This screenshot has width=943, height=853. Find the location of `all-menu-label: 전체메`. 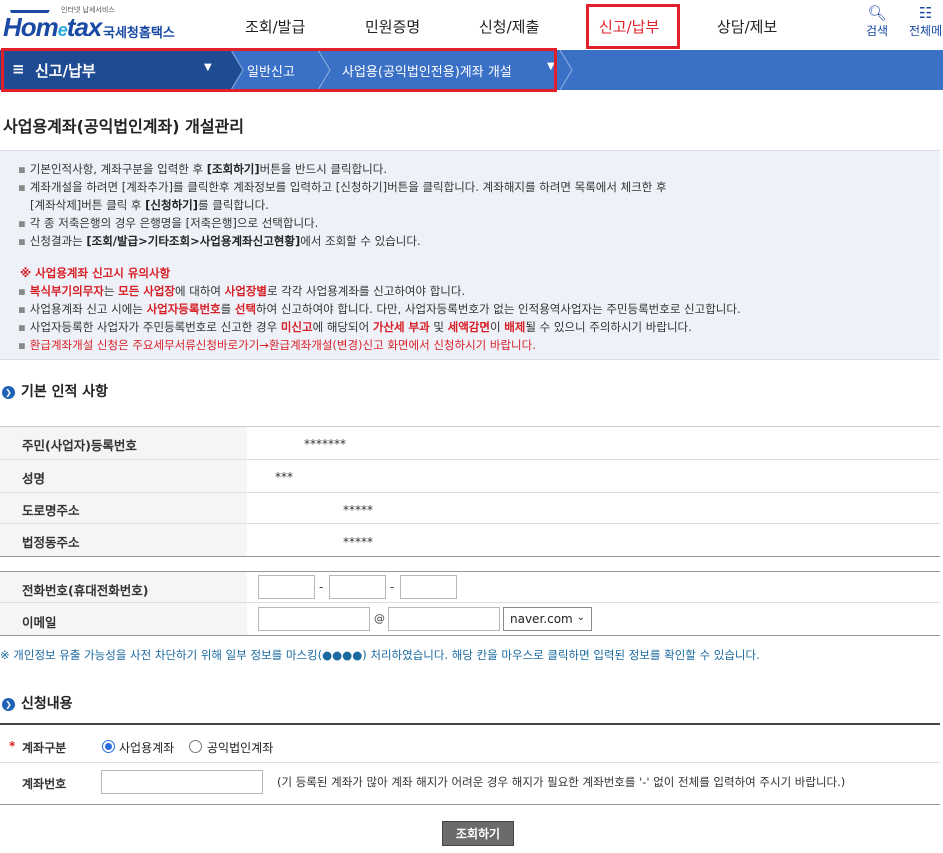

all-menu-label: 전체메 is located at coordinates (926, 31).